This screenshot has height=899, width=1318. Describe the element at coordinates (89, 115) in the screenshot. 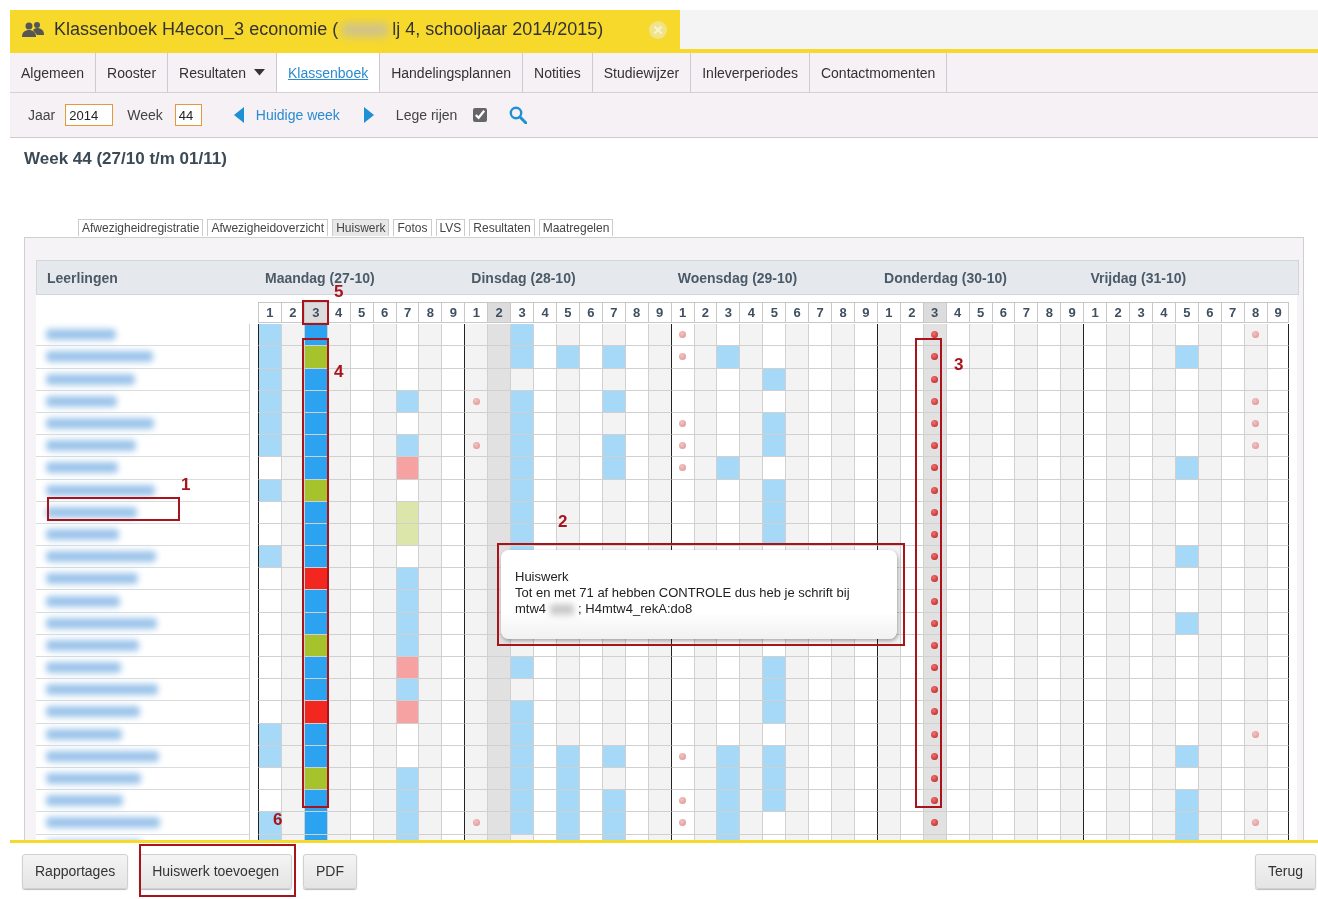

I see `year-field: 2014` at that location.